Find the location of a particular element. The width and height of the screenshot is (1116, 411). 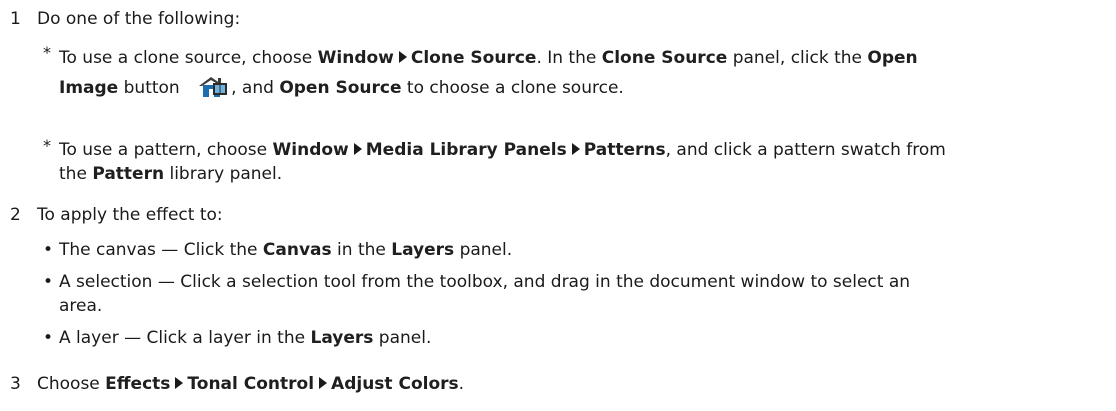

step-number: 3 is located at coordinates (15, 384).